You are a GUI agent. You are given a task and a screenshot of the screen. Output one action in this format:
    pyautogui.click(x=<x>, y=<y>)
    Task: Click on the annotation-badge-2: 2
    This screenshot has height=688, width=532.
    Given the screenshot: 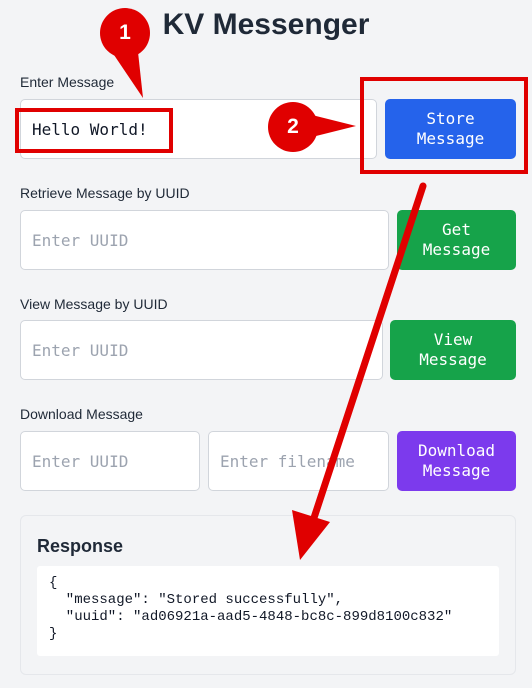 What is the action you would take?
    pyautogui.click(x=293, y=127)
    